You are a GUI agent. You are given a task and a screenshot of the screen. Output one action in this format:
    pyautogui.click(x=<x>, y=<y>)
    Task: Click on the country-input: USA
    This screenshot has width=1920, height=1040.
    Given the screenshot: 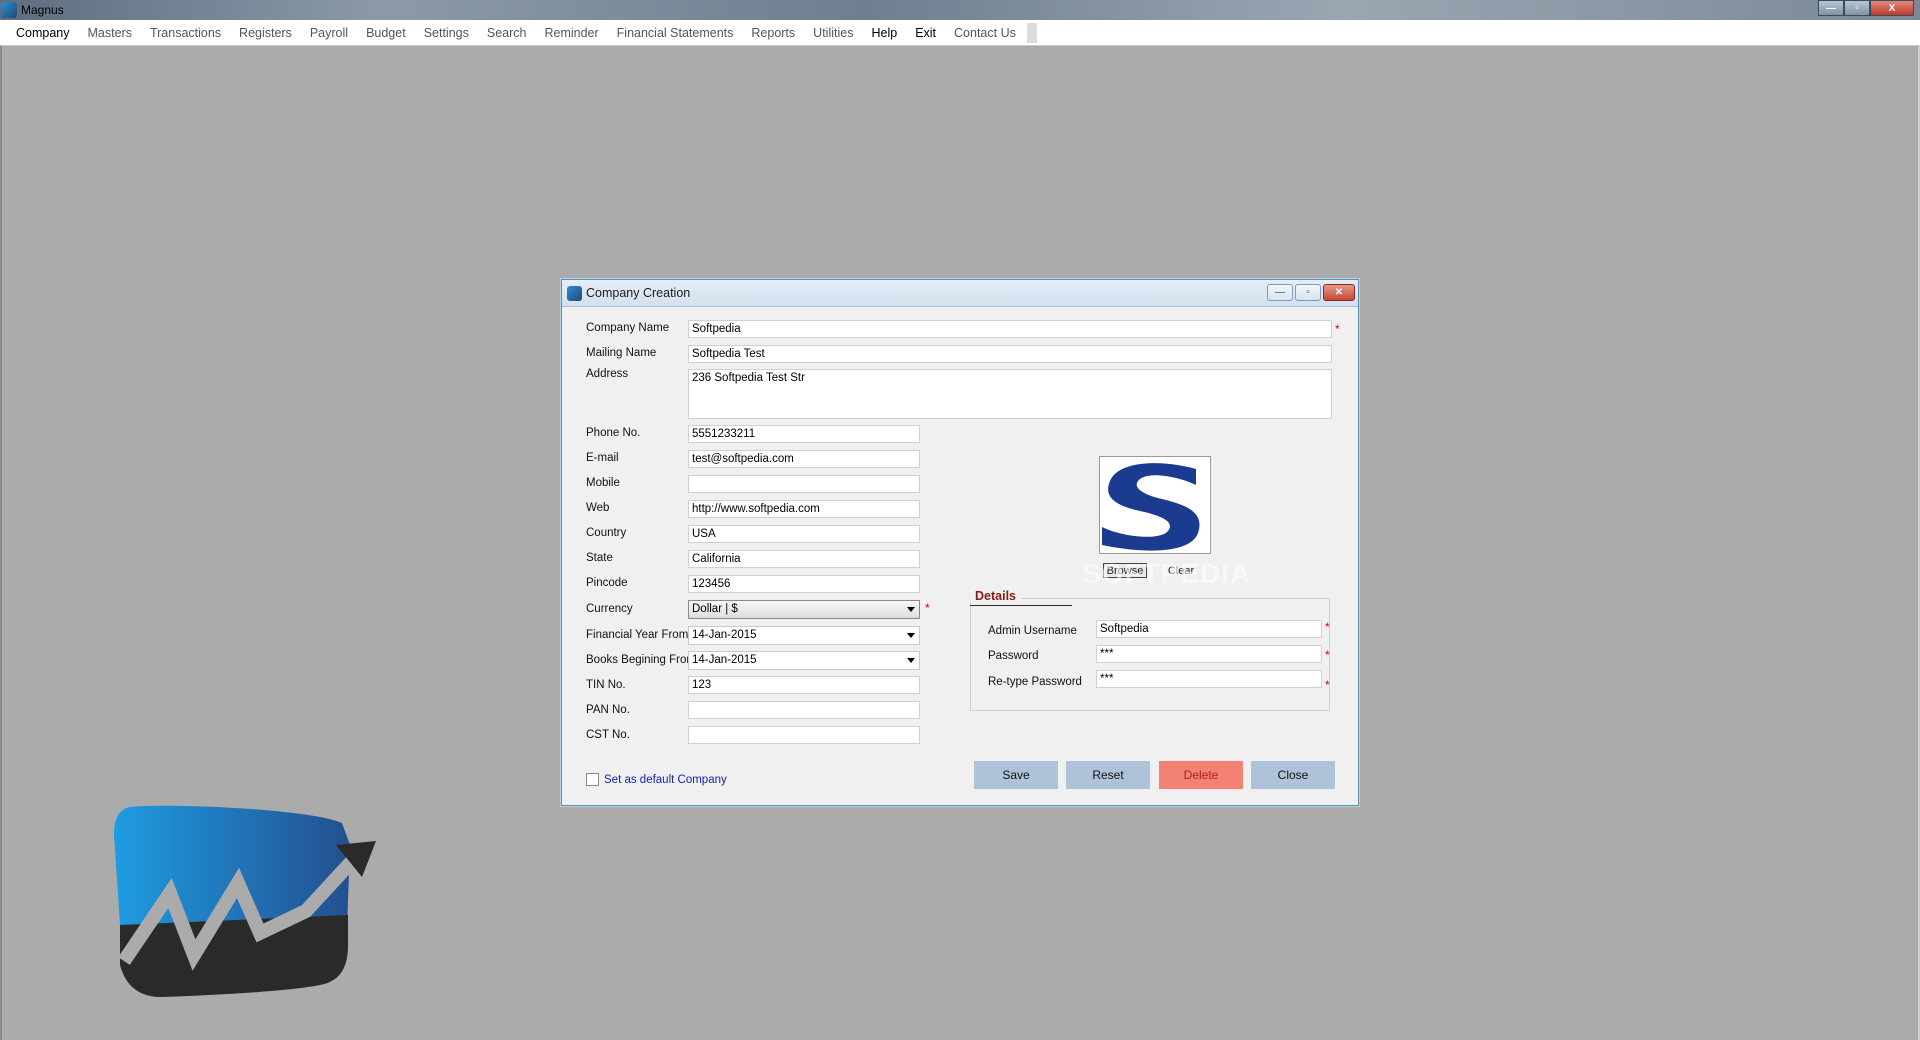 What is the action you would take?
    pyautogui.click(x=804, y=534)
    